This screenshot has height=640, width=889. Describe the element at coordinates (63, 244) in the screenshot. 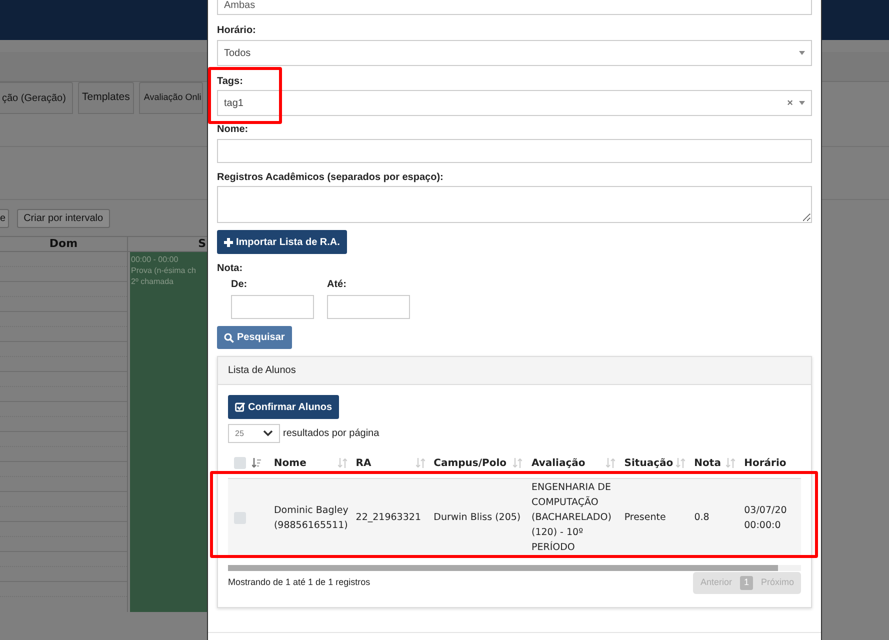

I see `column-header: Dom` at that location.